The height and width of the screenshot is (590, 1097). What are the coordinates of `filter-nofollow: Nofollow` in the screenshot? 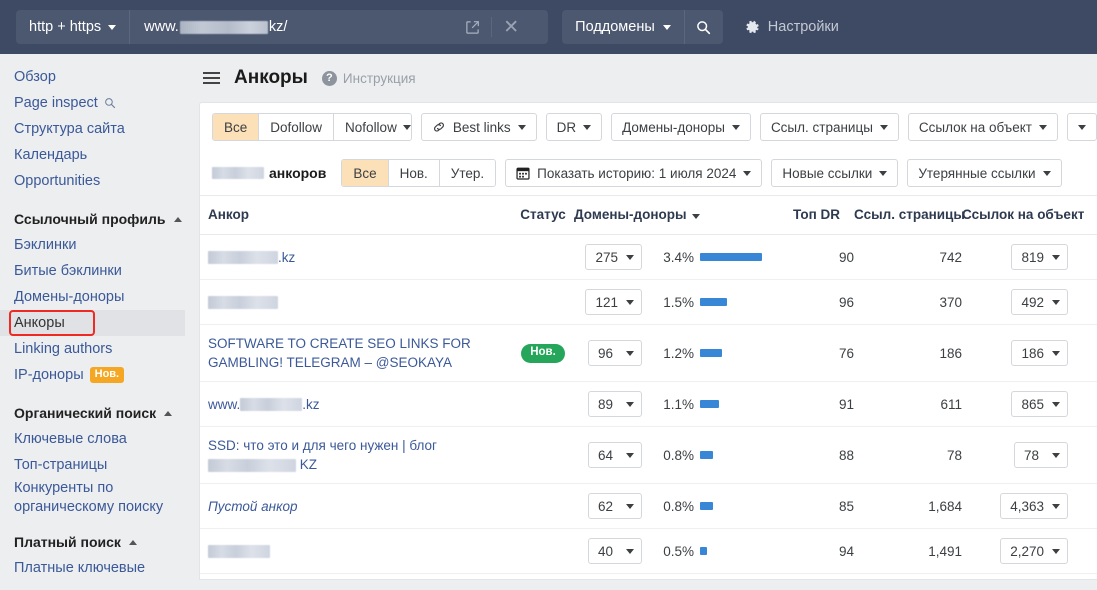 It's located at (372, 127).